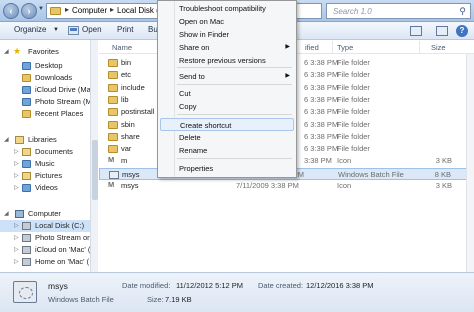 The image size is (474, 312). Describe the element at coordinates (227, 93) in the screenshot. I see `menu-item-cut: Cut` at that location.